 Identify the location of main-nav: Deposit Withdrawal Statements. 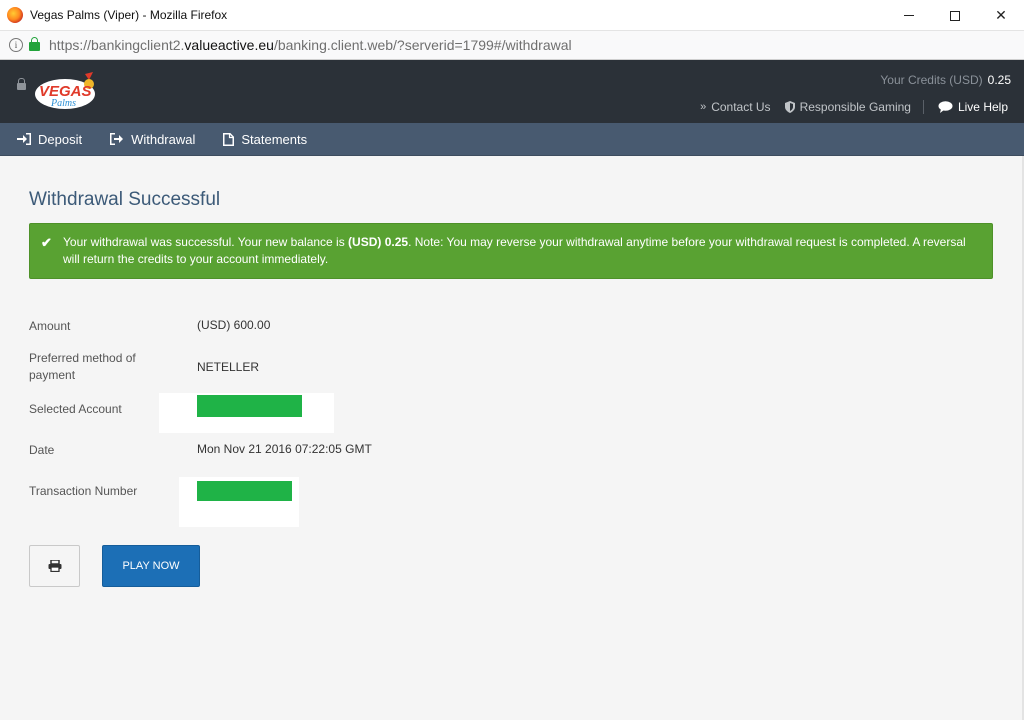
(512, 139).